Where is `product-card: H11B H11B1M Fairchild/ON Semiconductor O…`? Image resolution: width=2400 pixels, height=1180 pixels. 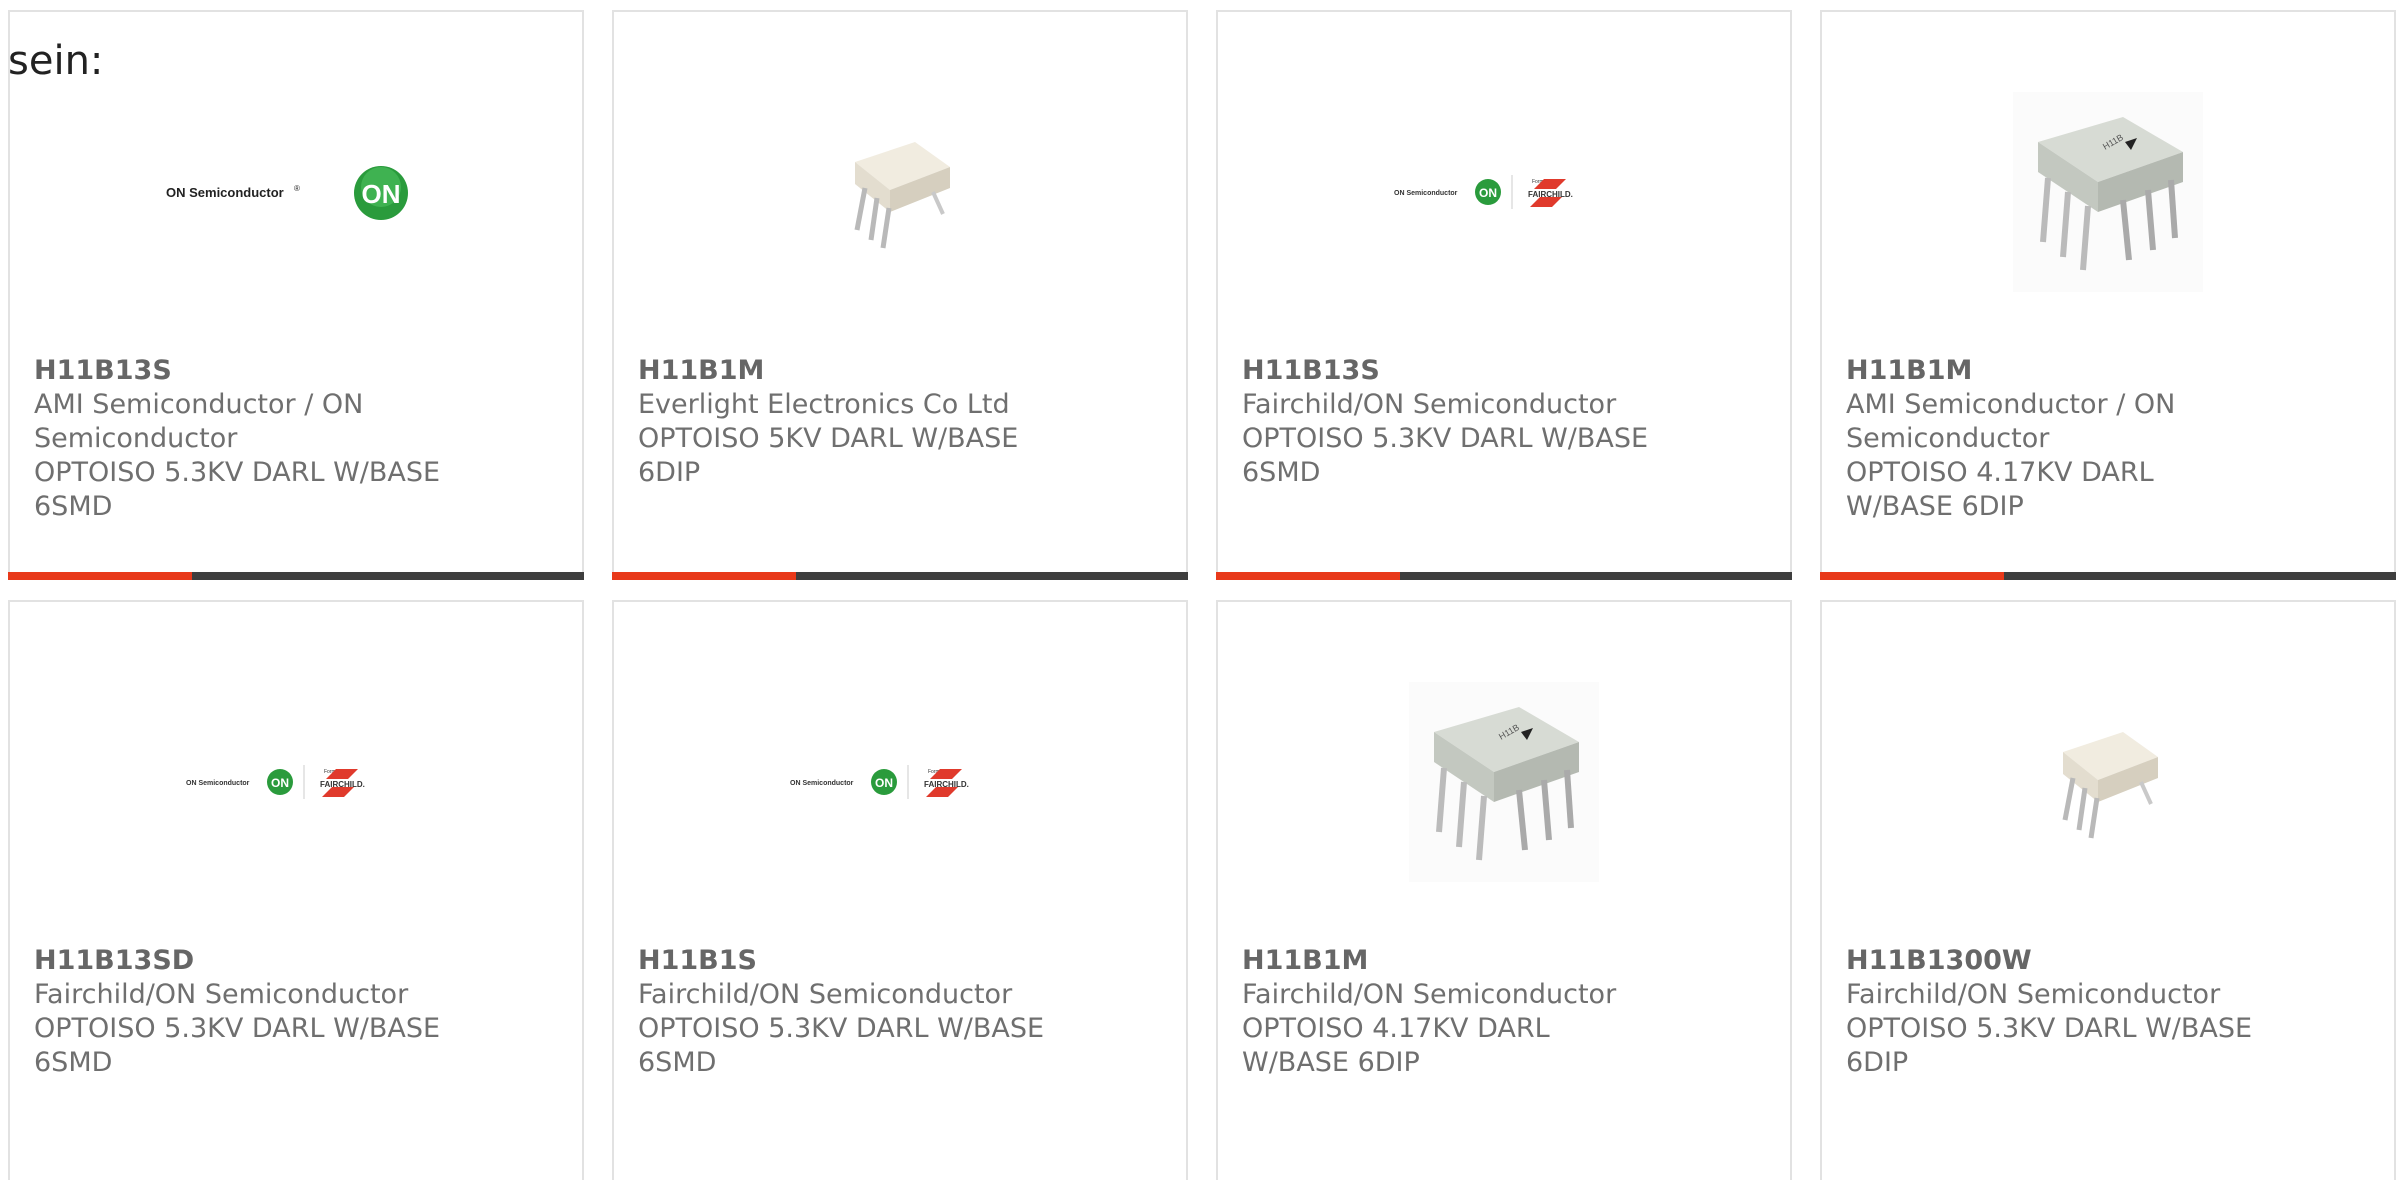 product-card: H11B H11B1M Fairchild/ON Semiconductor O… is located at coordinates (1504, 890).